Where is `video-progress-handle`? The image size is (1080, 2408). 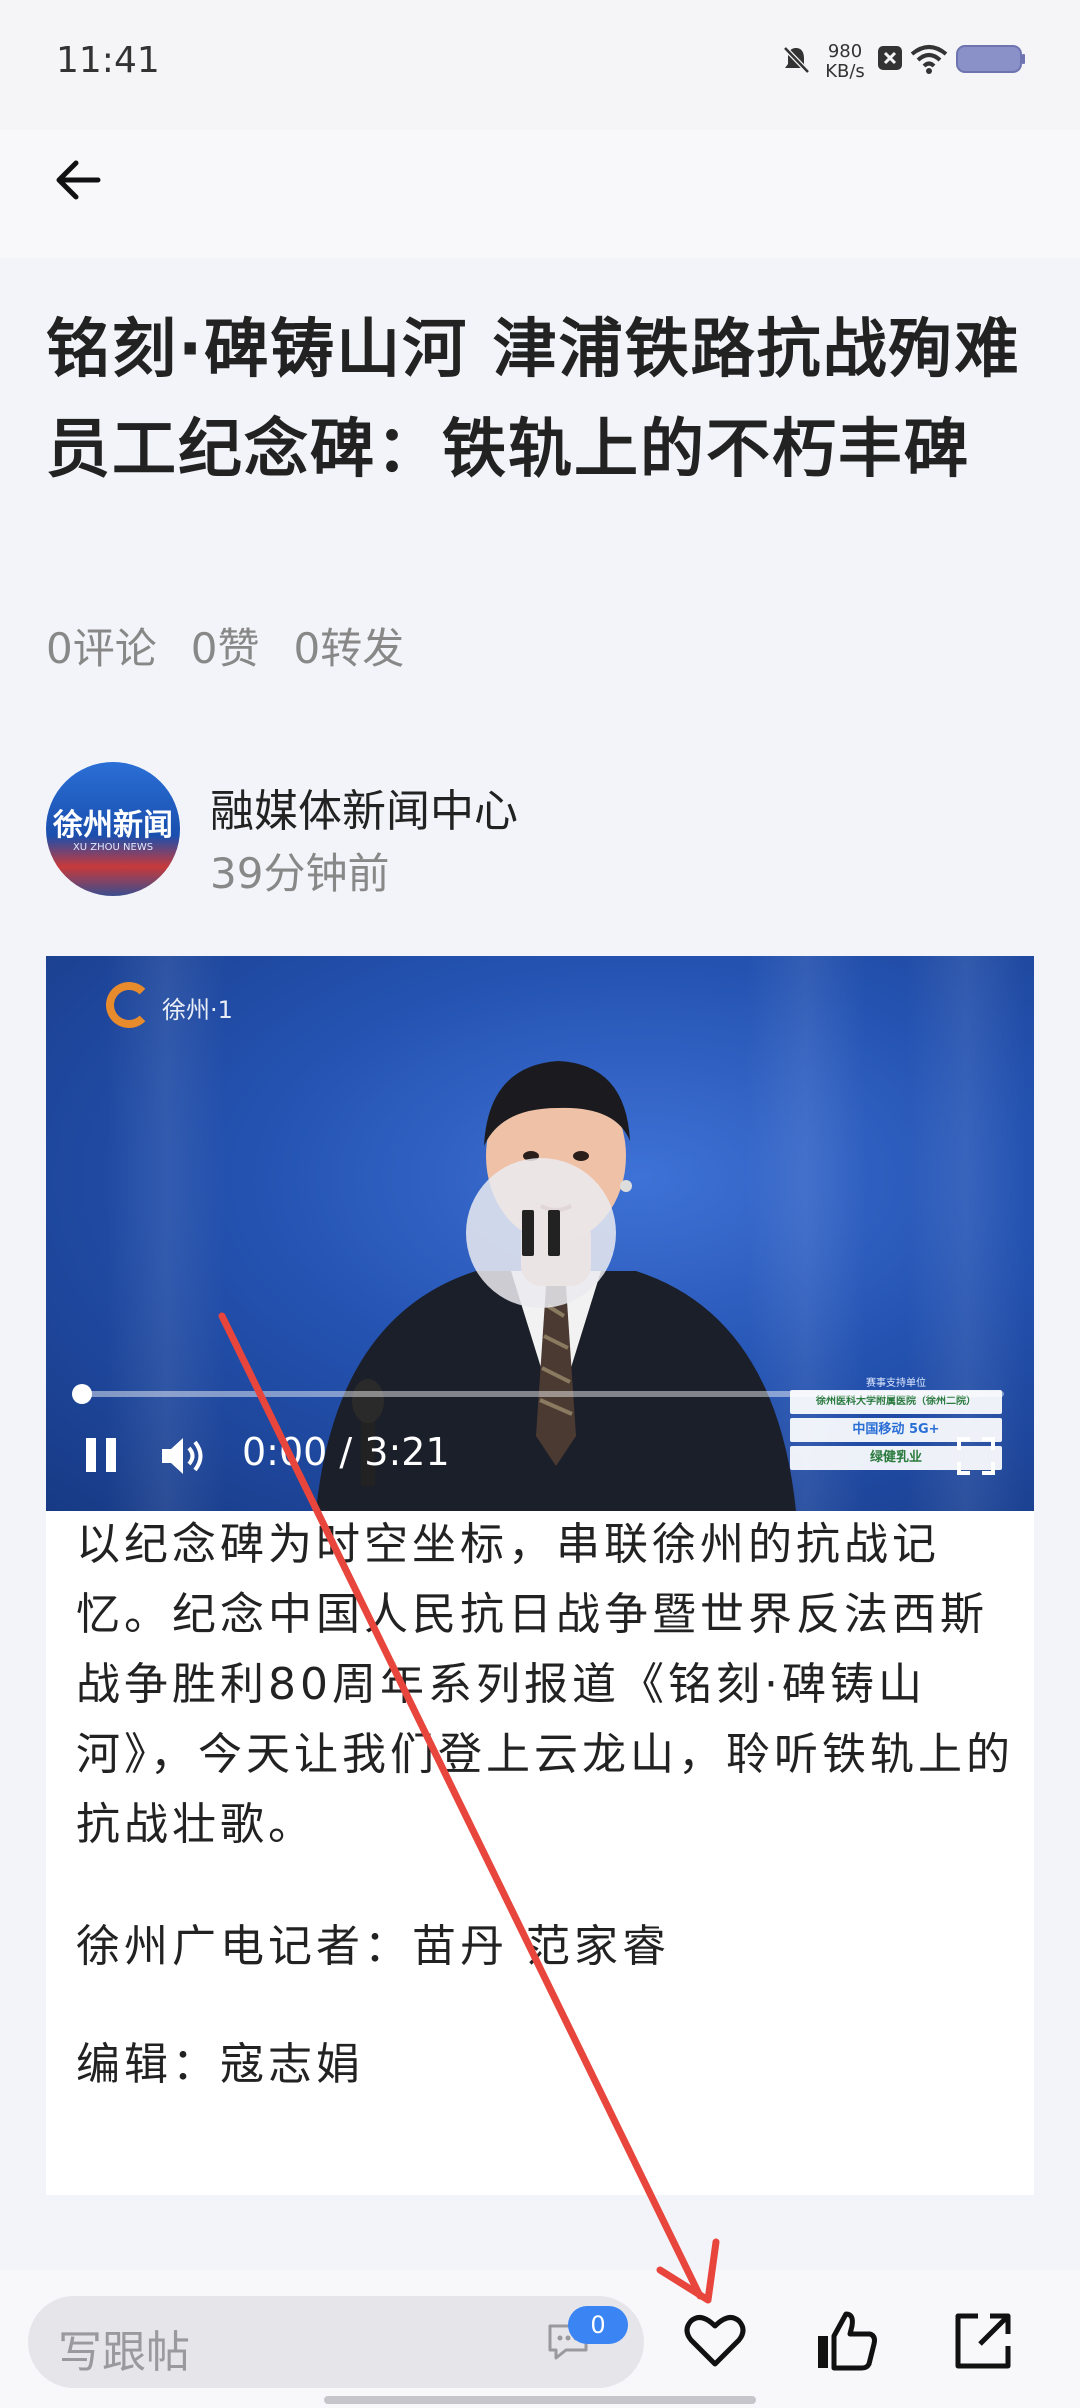
video-progress-handle is located at coordinates (82, 1394).